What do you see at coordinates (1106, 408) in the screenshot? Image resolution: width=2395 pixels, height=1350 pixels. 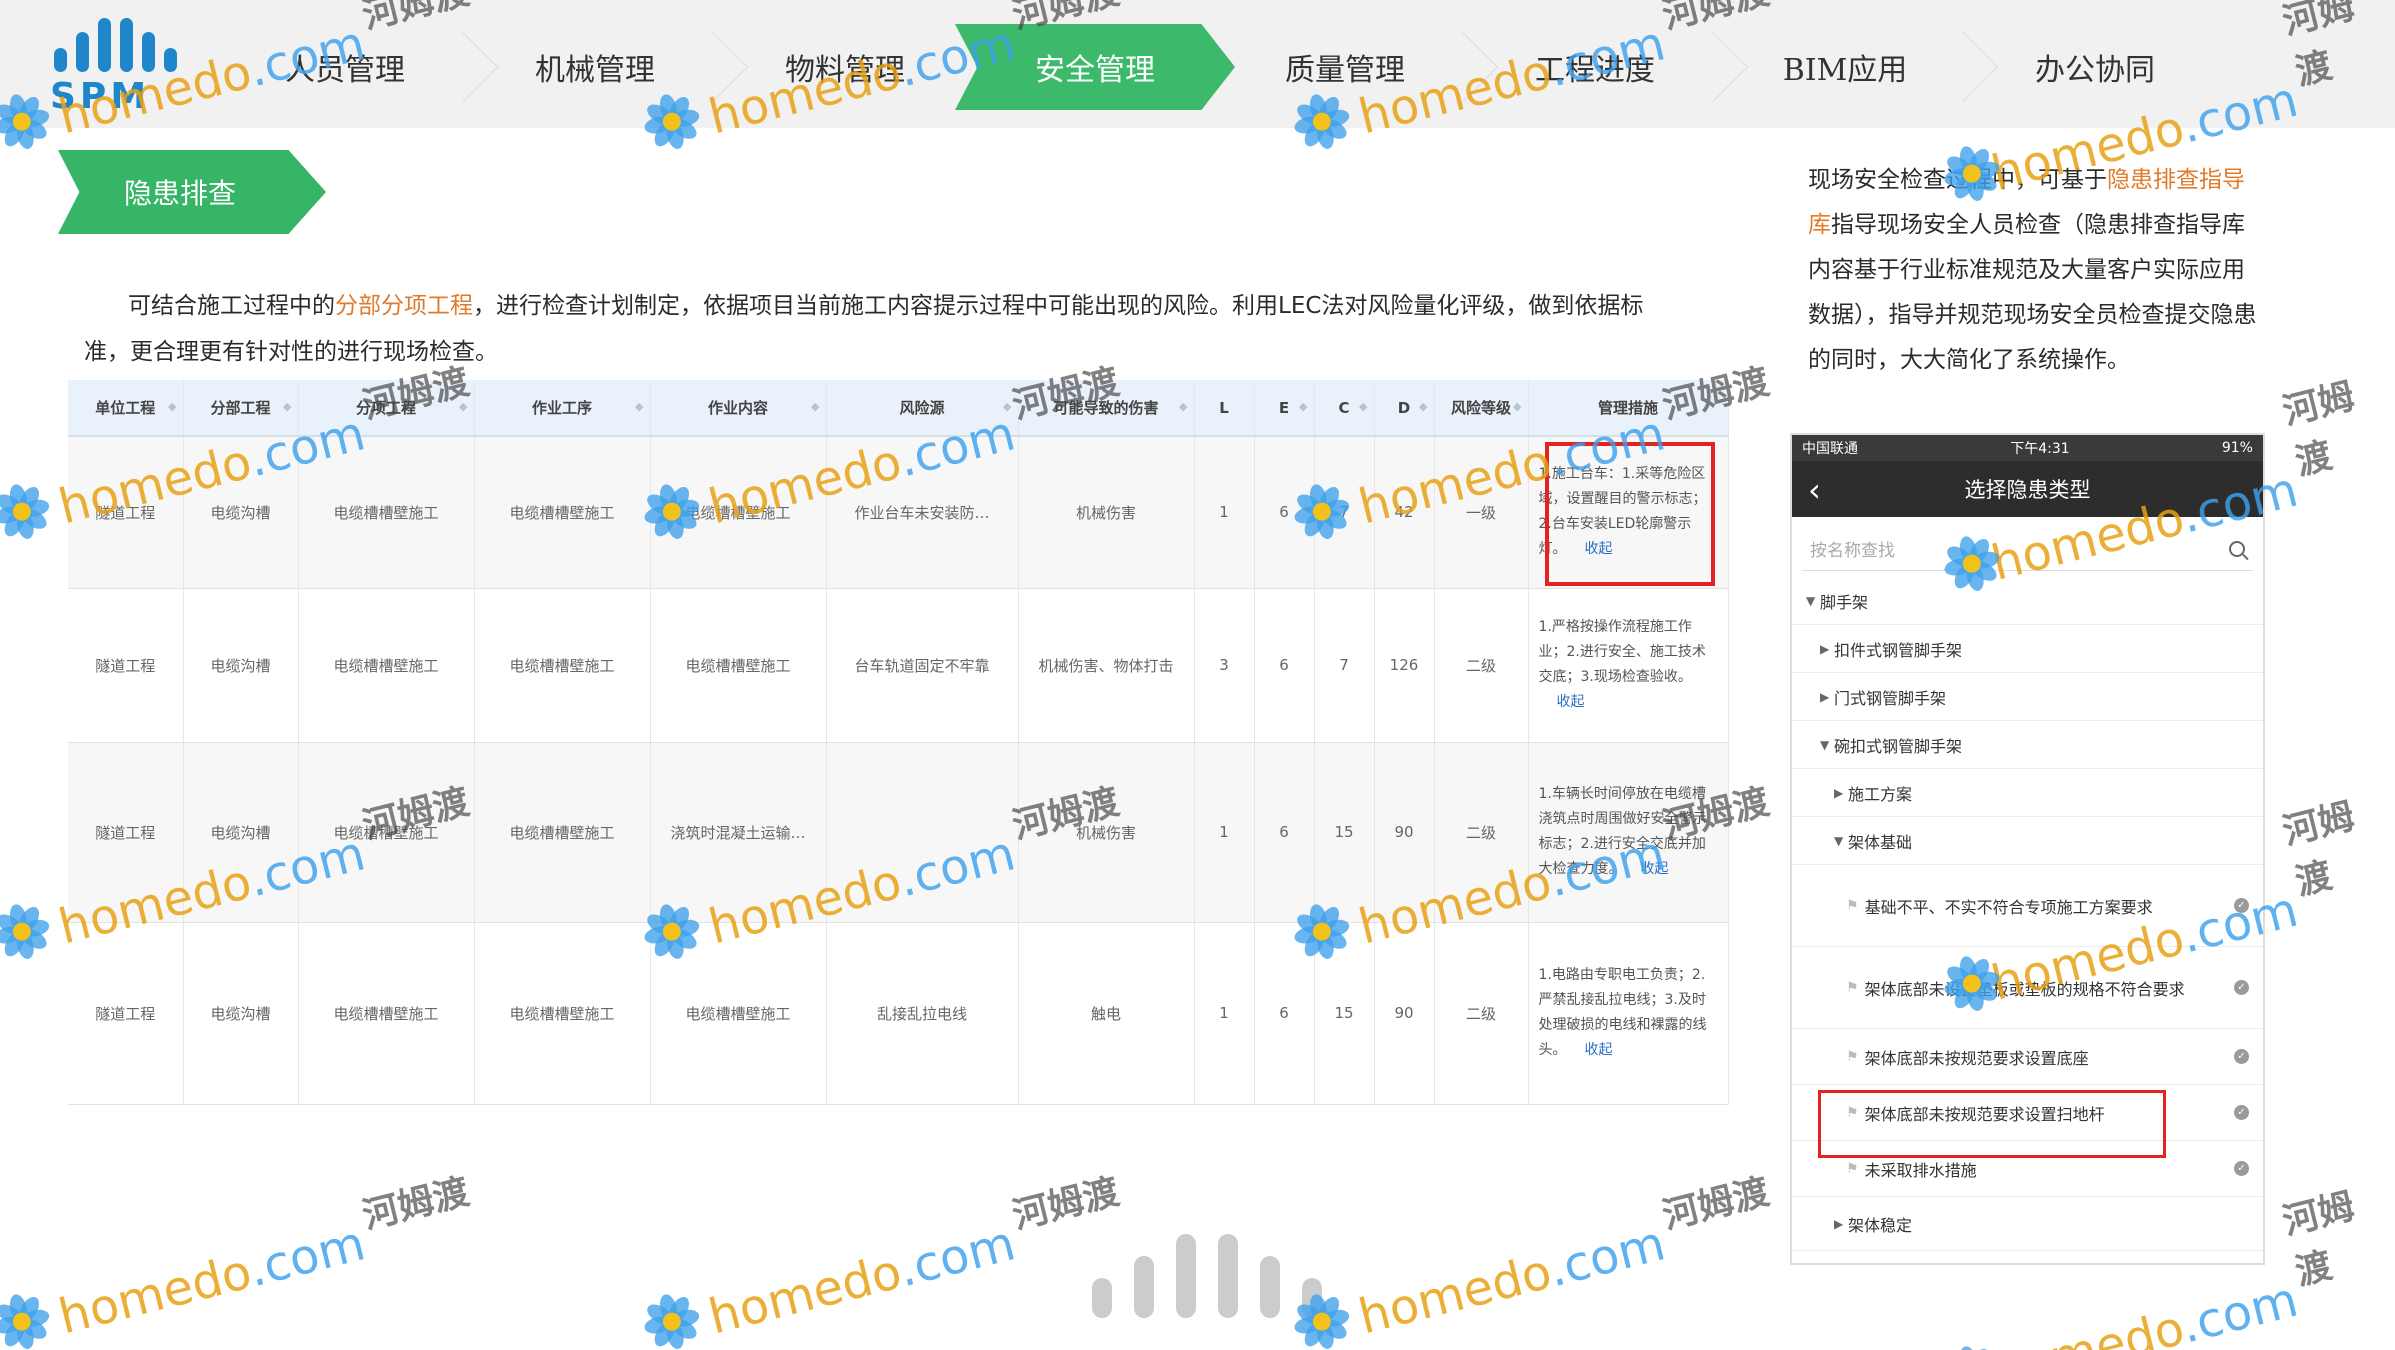 I see `column-header: 可能导致的伤害 ◆` at bounding box center [1106, 408].